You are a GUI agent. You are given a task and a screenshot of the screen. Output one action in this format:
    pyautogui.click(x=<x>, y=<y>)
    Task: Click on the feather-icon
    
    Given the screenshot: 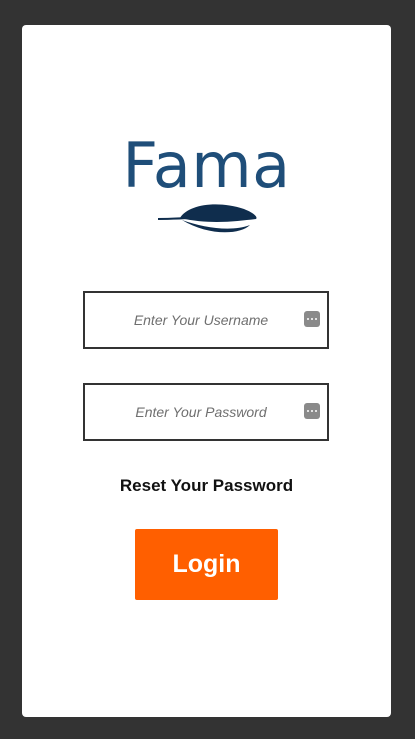 What is the action you would take?
    pyautogui.click(x=206, y=218)
    